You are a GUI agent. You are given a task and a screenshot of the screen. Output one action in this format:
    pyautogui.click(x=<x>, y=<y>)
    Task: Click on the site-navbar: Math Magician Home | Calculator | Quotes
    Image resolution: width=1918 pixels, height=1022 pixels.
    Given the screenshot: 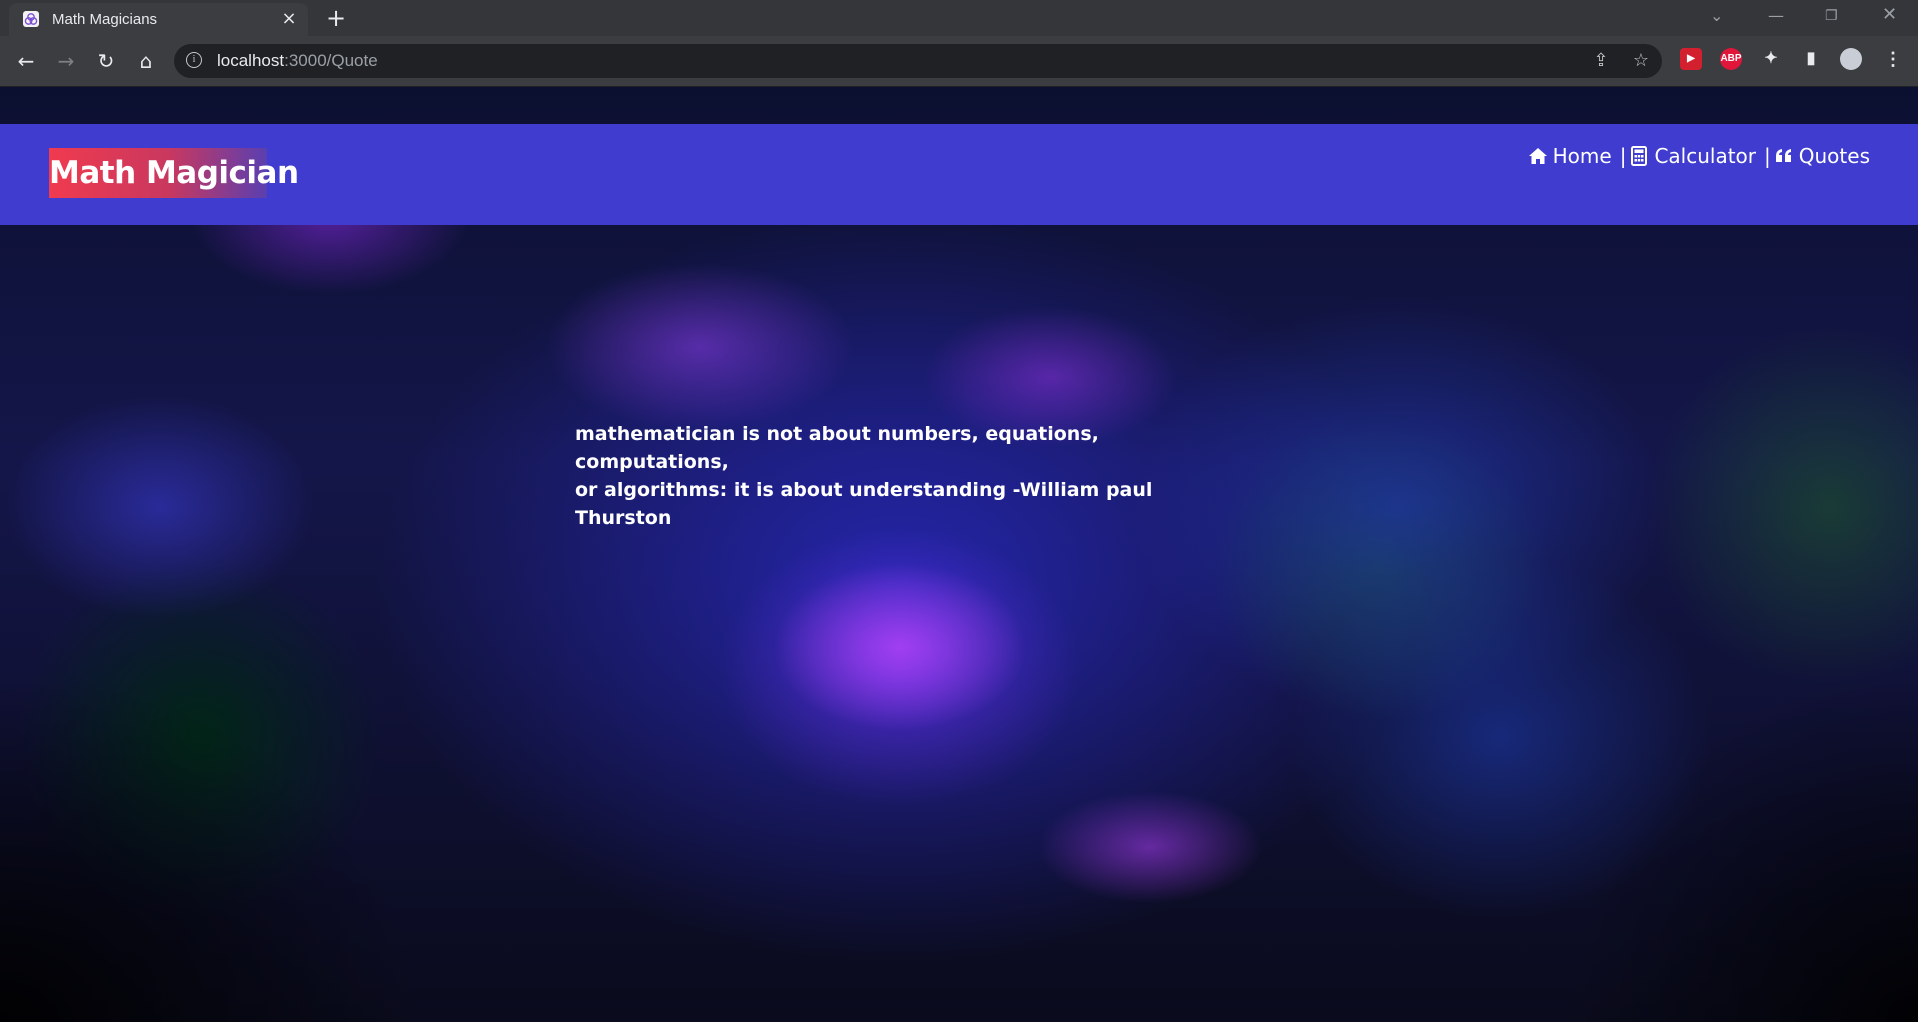 What is the action you would take?
    pyautogui.click(x=959, y=174)
    